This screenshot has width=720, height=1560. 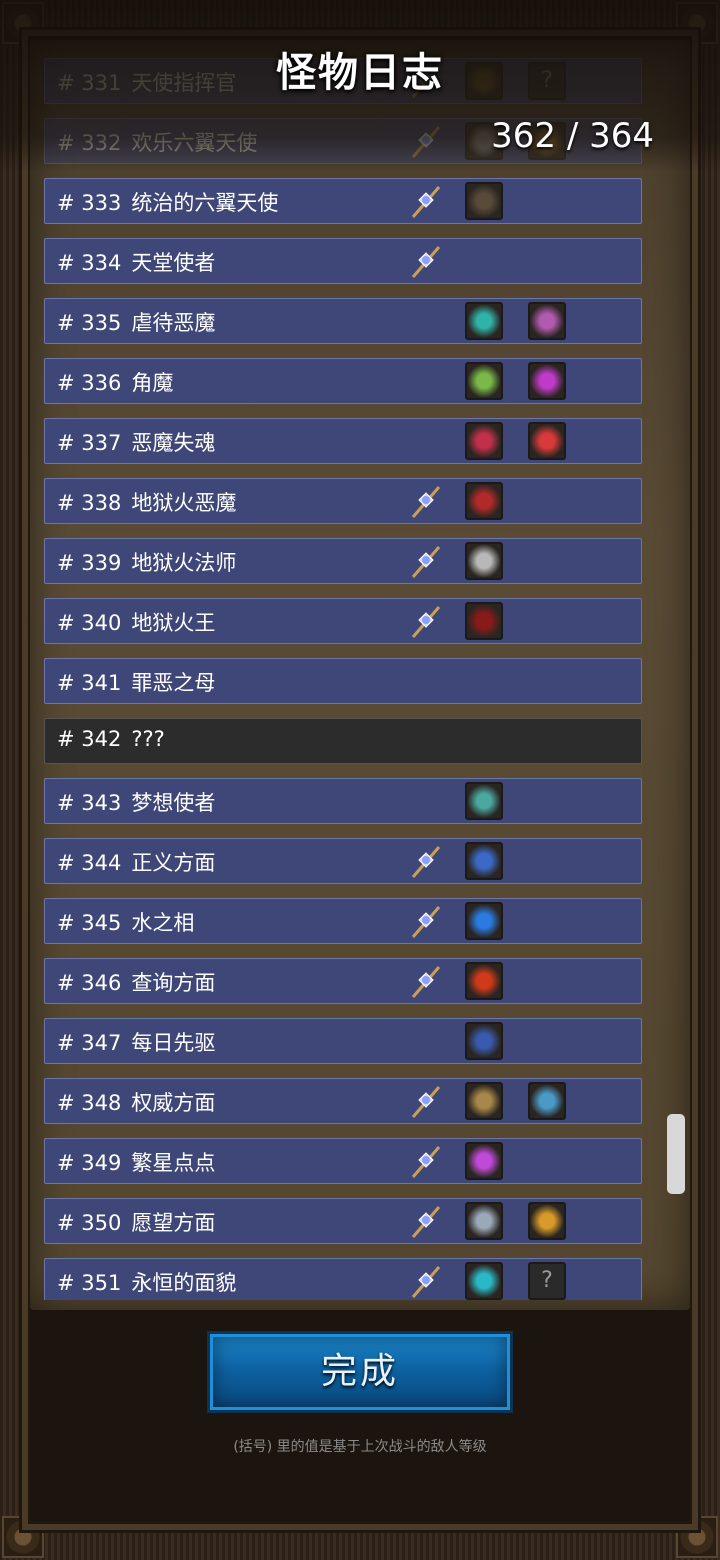 I want to click on monster-number: # 338, so click(x=89, y=503).